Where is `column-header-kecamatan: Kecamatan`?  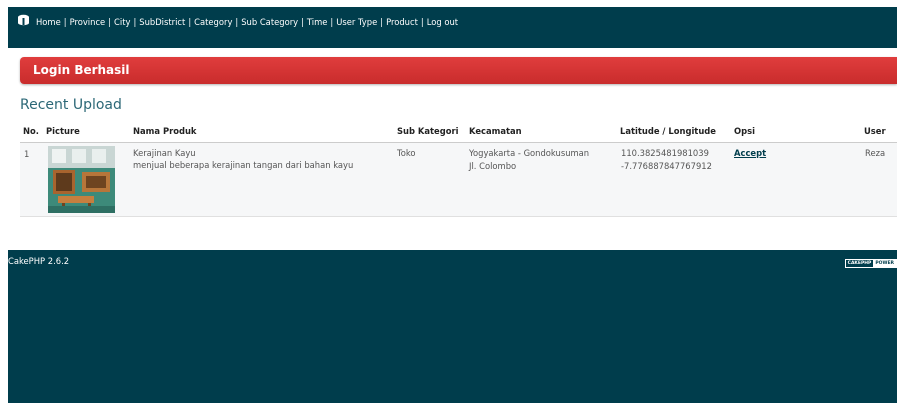
column-header-kecamatan: Kecamatan is located at coordinates (495, 131).